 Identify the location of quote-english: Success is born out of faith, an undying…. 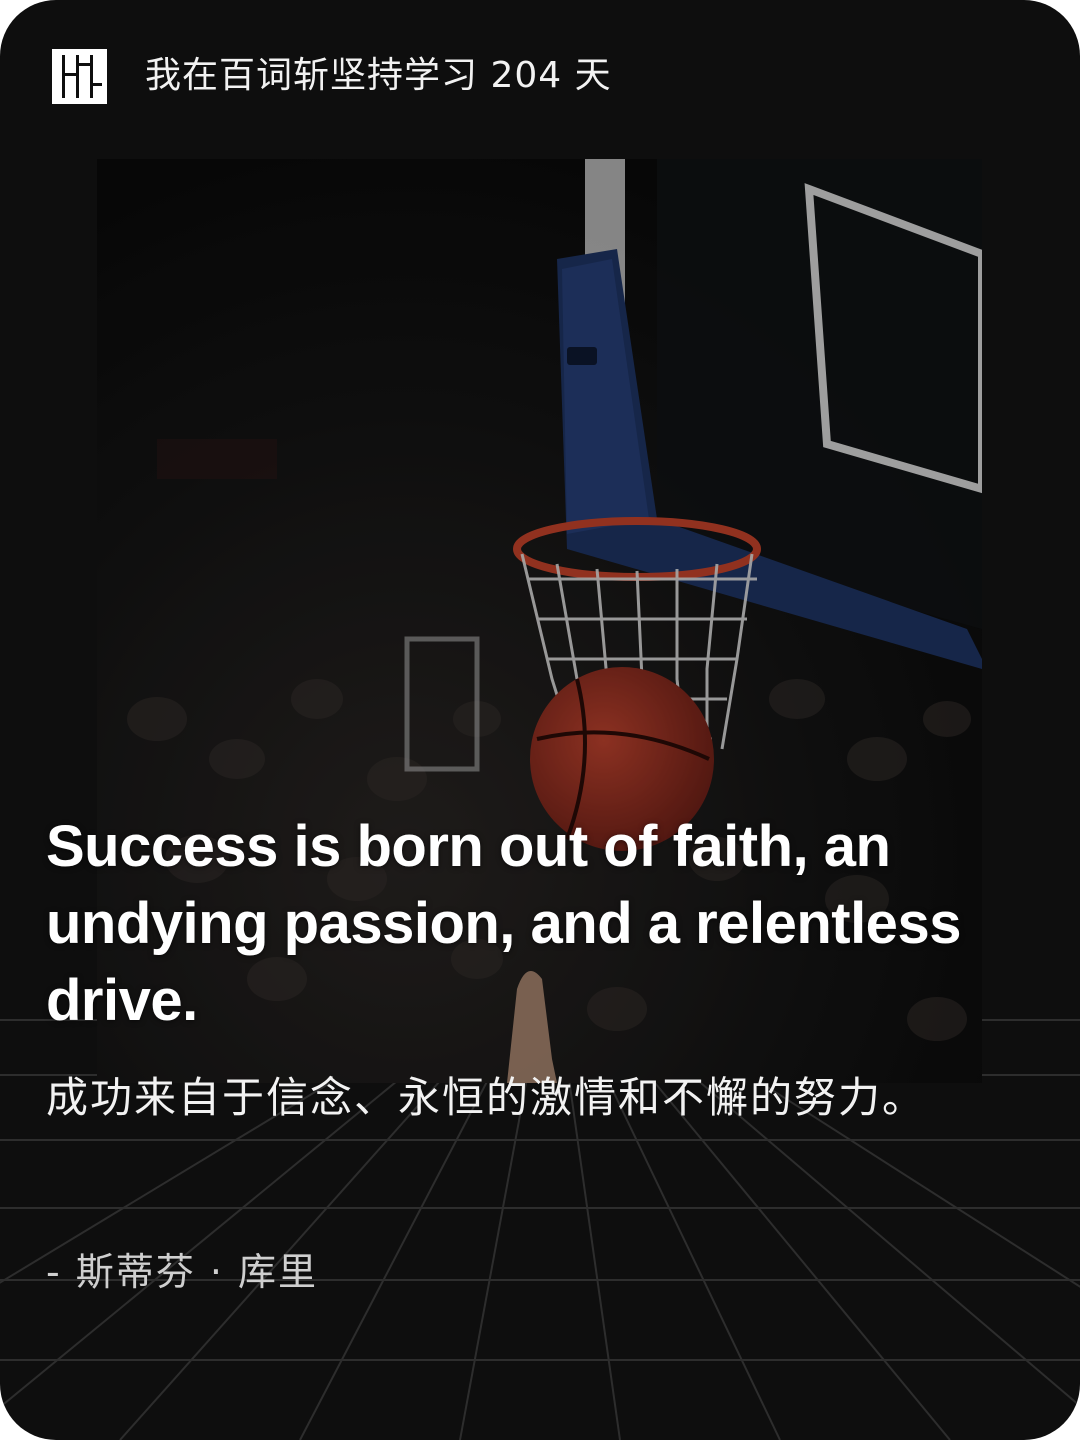
(503, 923).